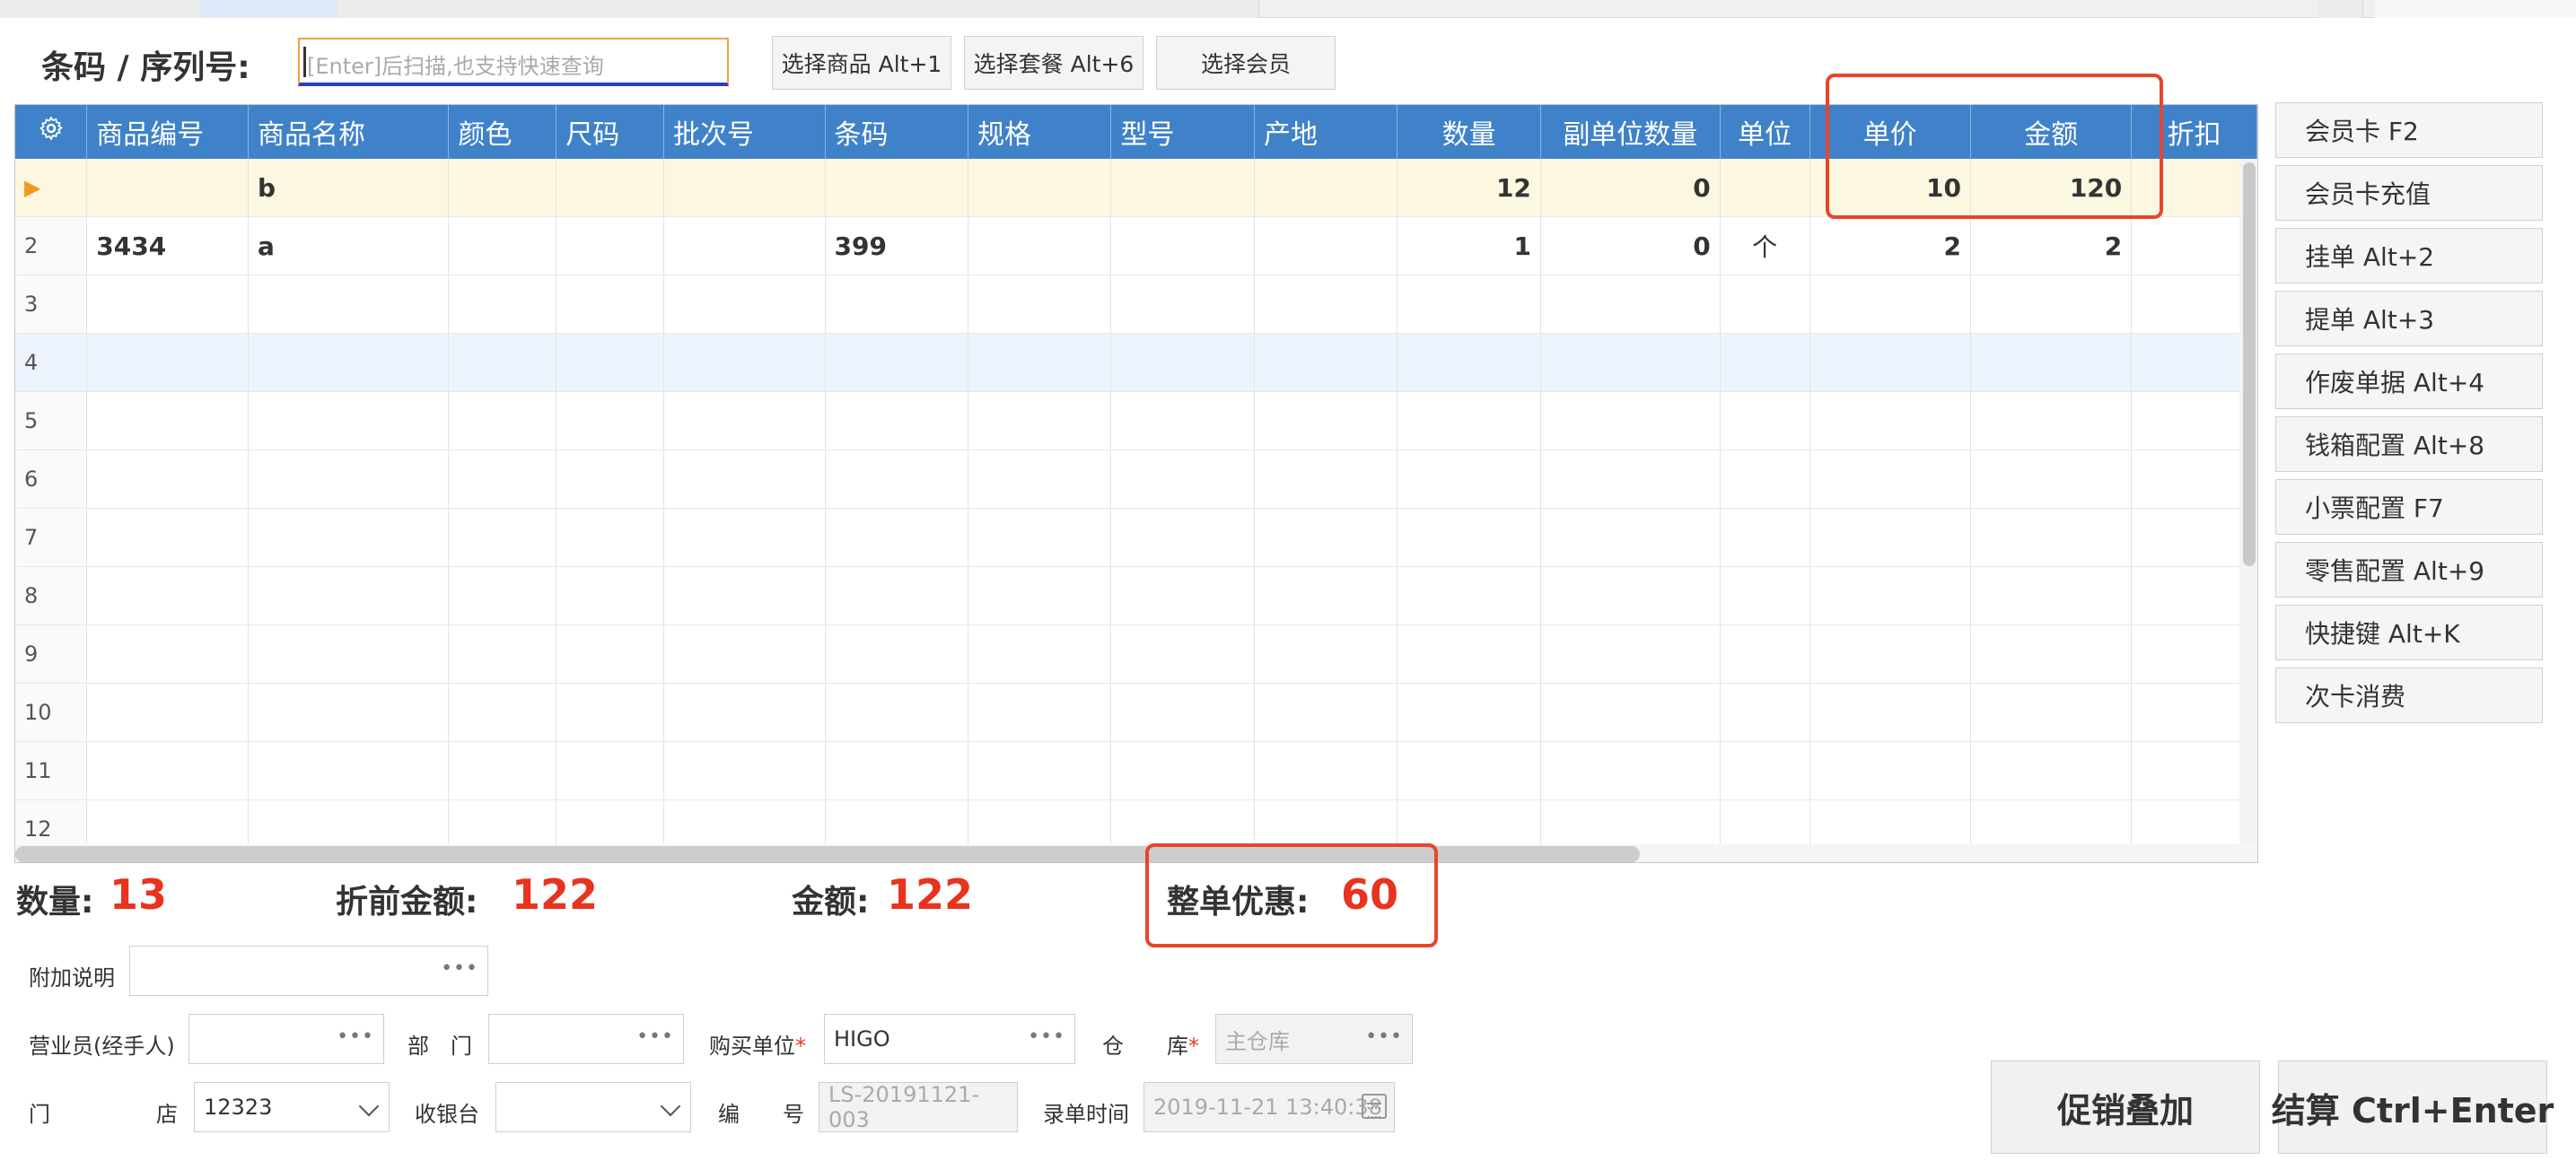 This screenshot has height=1161, width=2576. I want to click on cashier-select, so click(593, 1107).